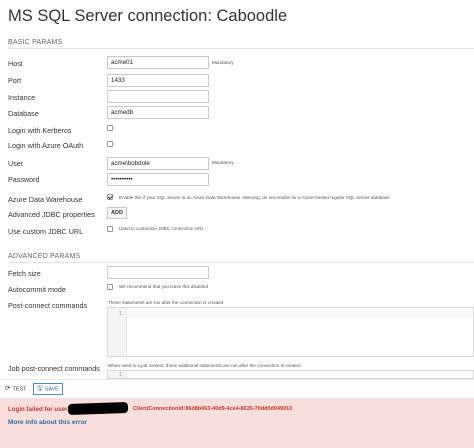 Image resolution: width=474 pixels, height=448 pixels. What do you see at coordinates (40, 388) in the screenshot?
I see `save-icon: 🖫` at bounding box center [40, 388].